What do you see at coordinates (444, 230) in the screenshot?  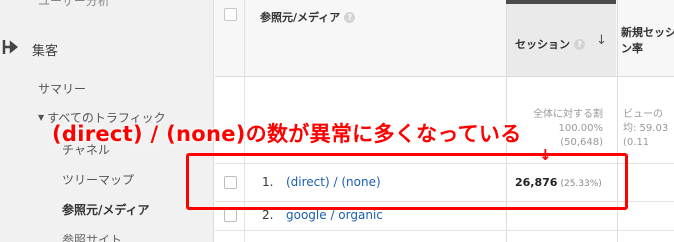 I see `row-divider` at bounding box center [444, 230].